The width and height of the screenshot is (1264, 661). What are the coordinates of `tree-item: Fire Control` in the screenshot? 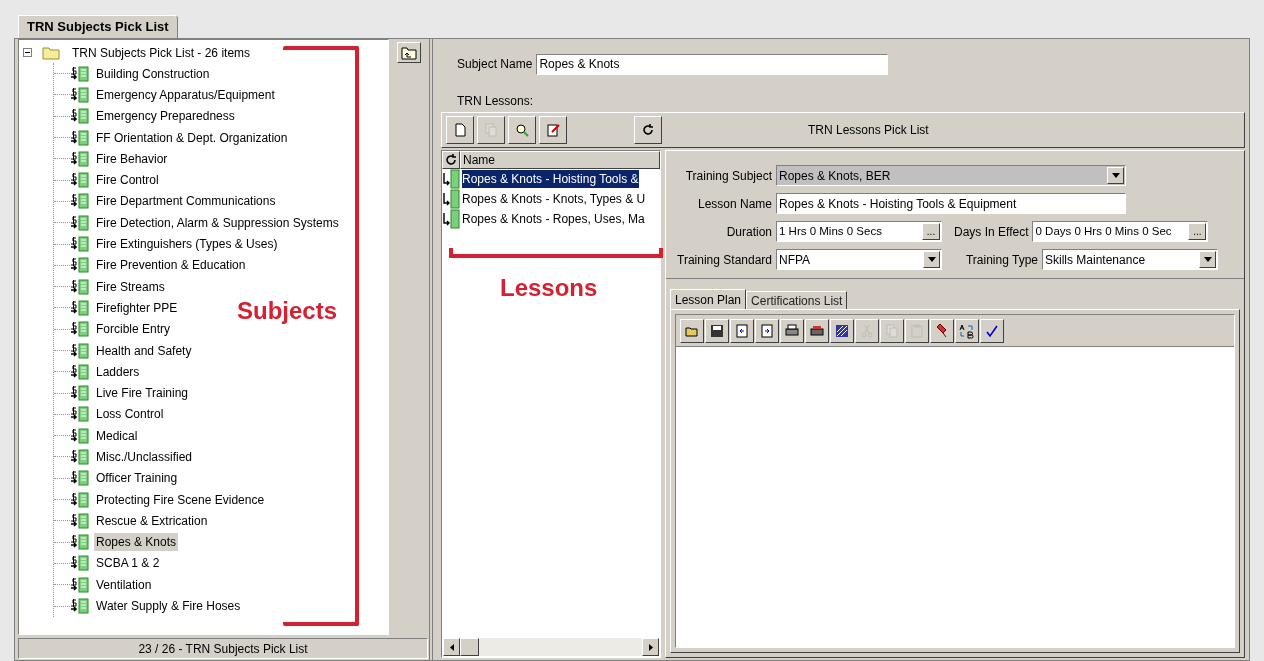 It's located at (127, 180).